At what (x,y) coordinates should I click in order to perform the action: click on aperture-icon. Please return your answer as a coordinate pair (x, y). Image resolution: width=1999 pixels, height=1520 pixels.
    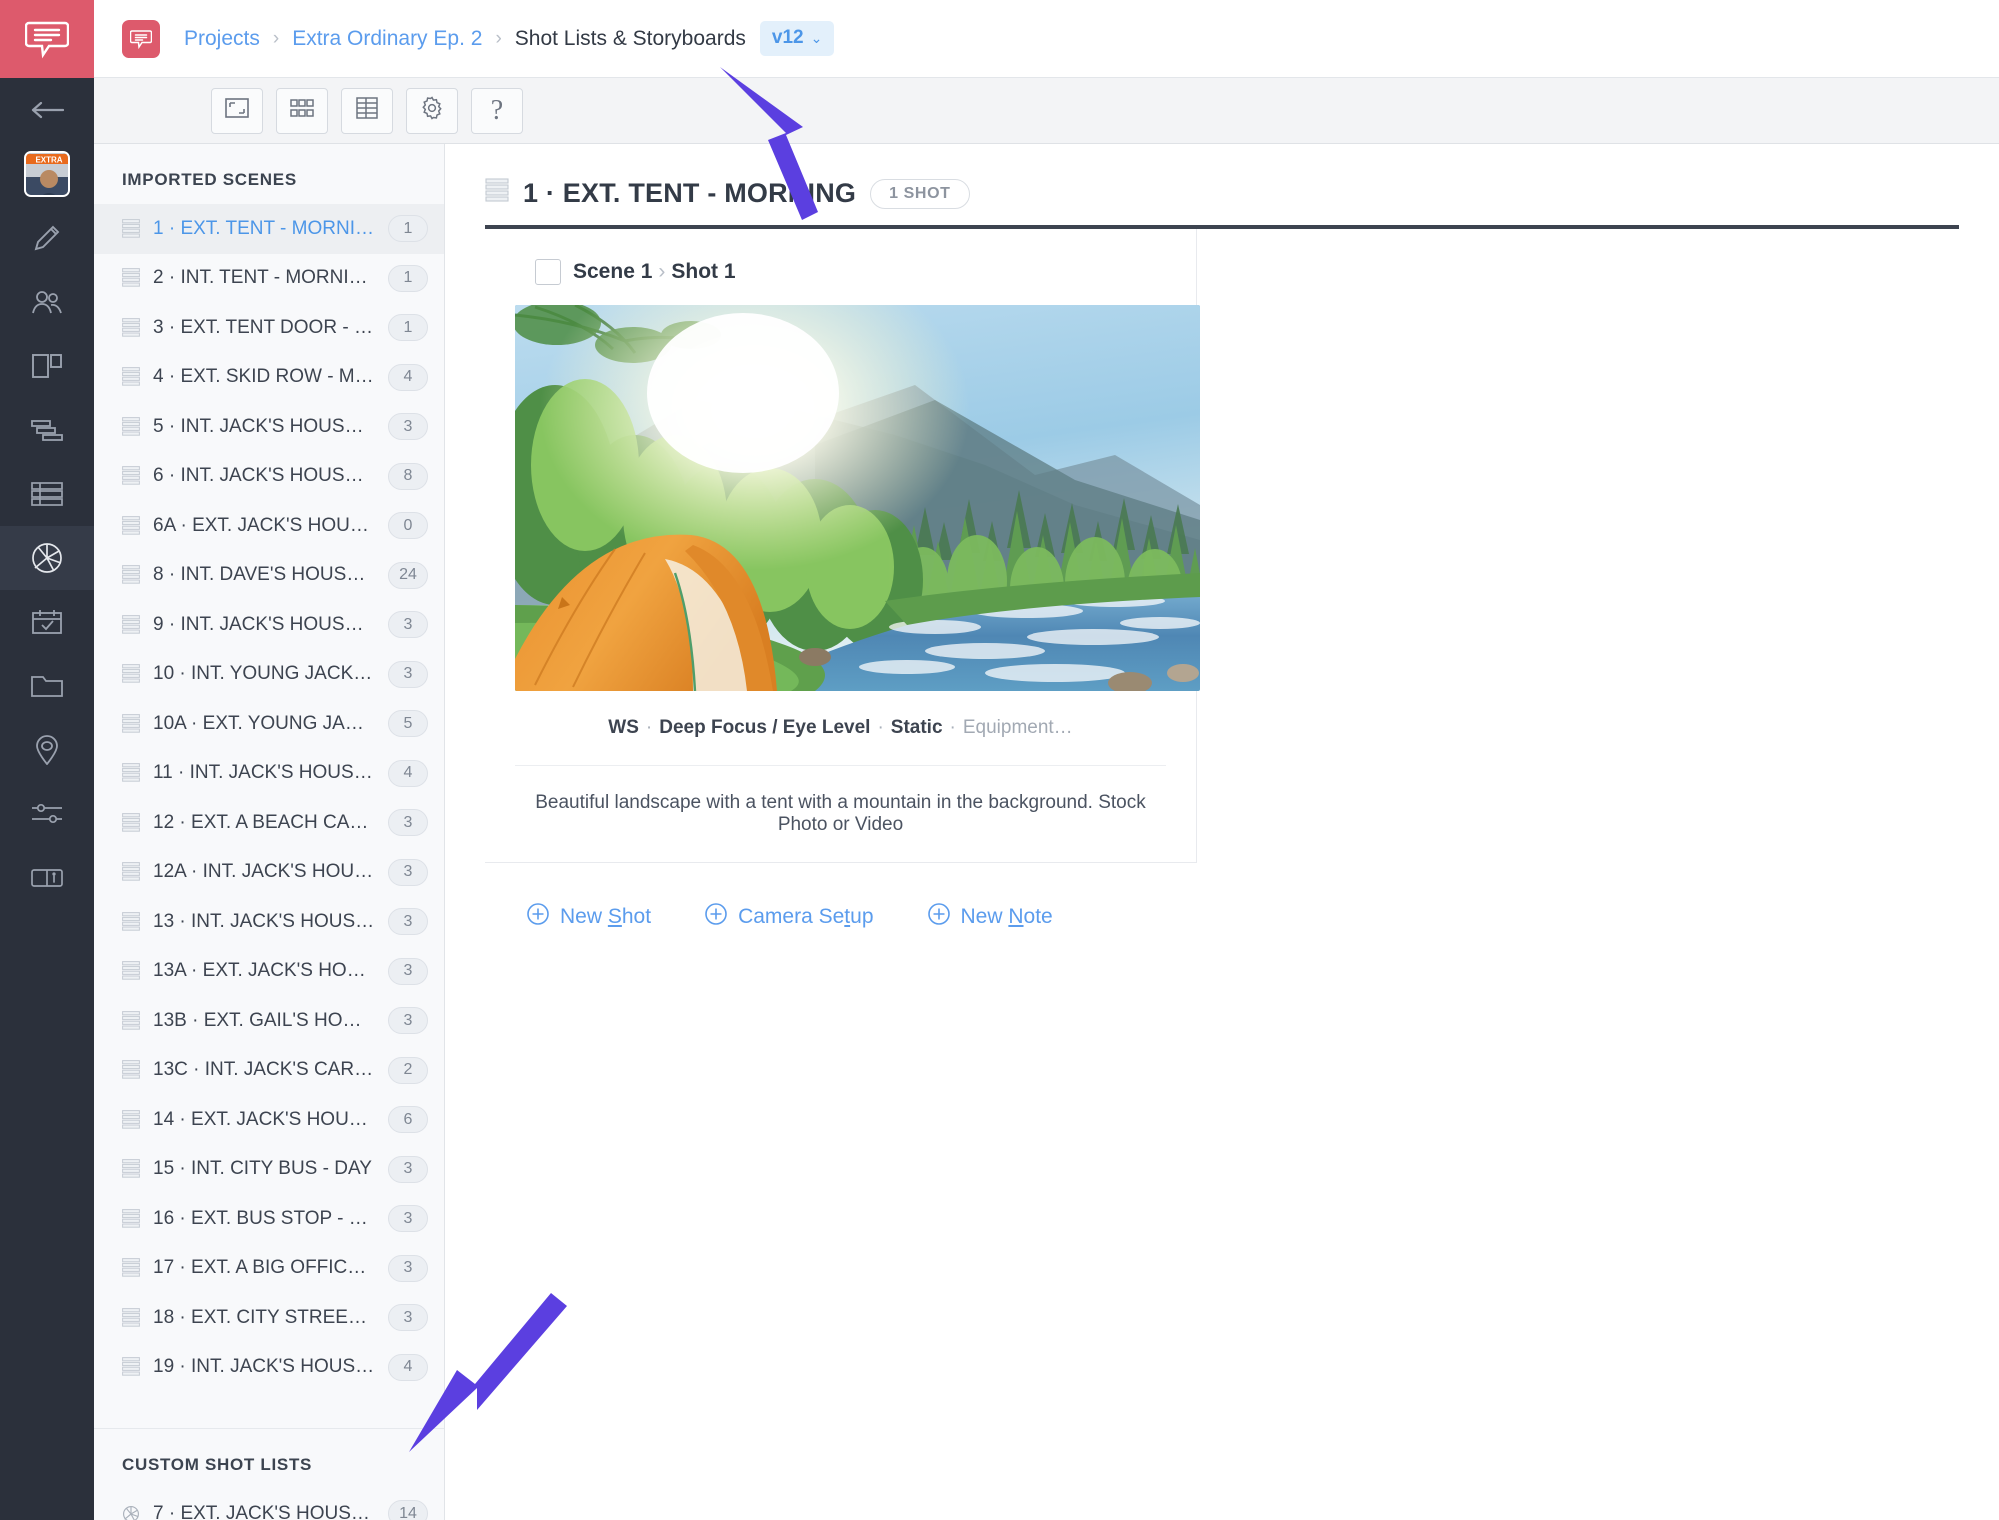
    Looking at the image, I should click on (47, 558).